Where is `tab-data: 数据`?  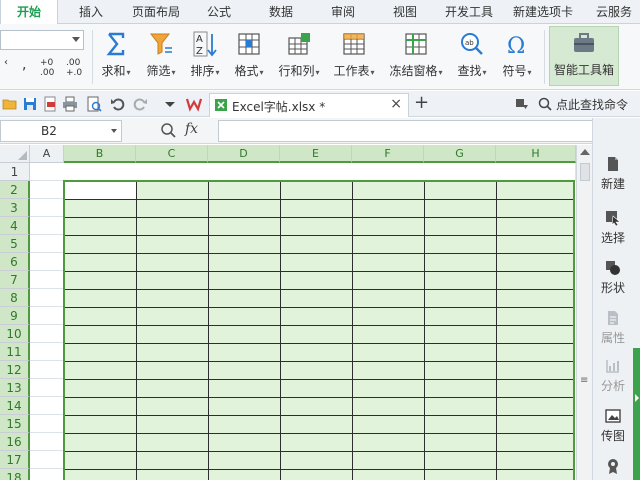
tab-data: 数据 is located at coordinates (281, 12).